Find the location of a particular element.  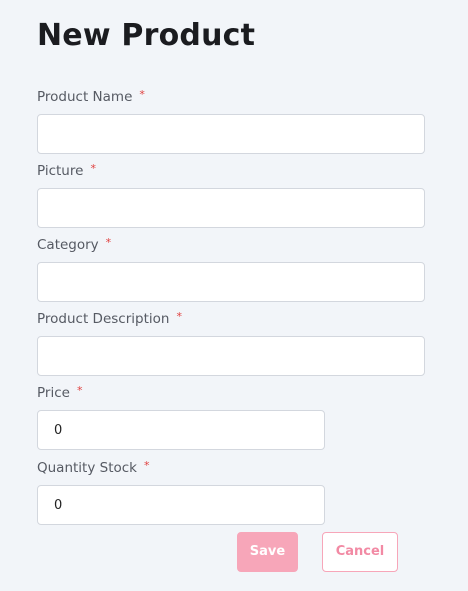

quantity-stock-field: Quantity Stock * is located at coordinates (237, 492).